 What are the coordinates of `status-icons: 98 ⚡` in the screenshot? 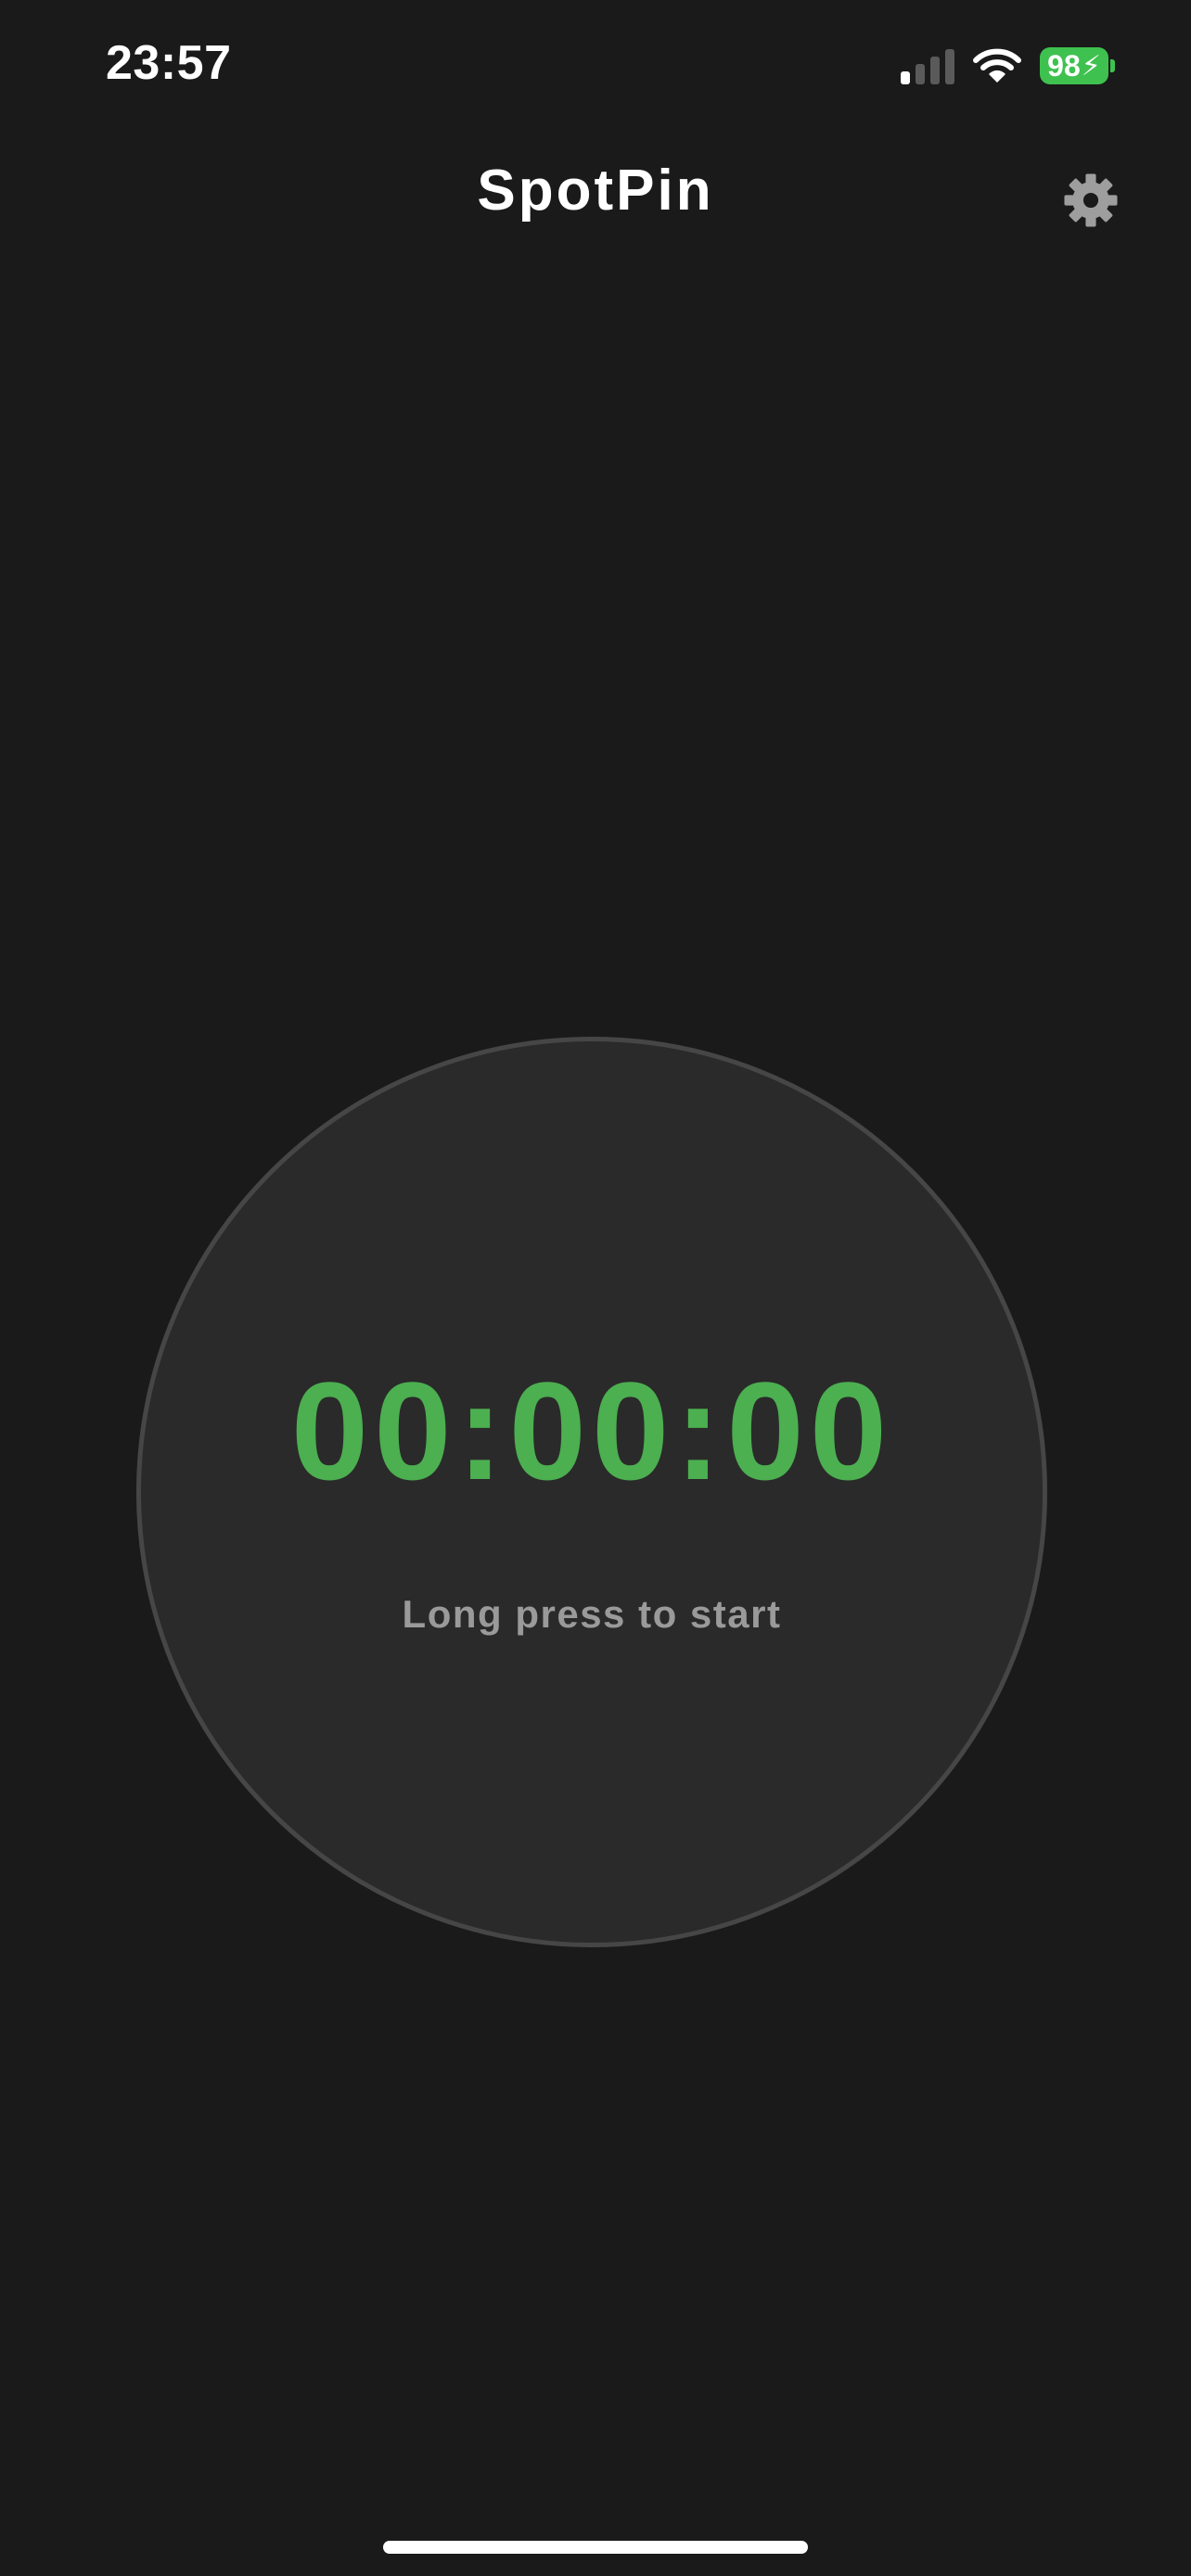 It's located at (1008, 66).